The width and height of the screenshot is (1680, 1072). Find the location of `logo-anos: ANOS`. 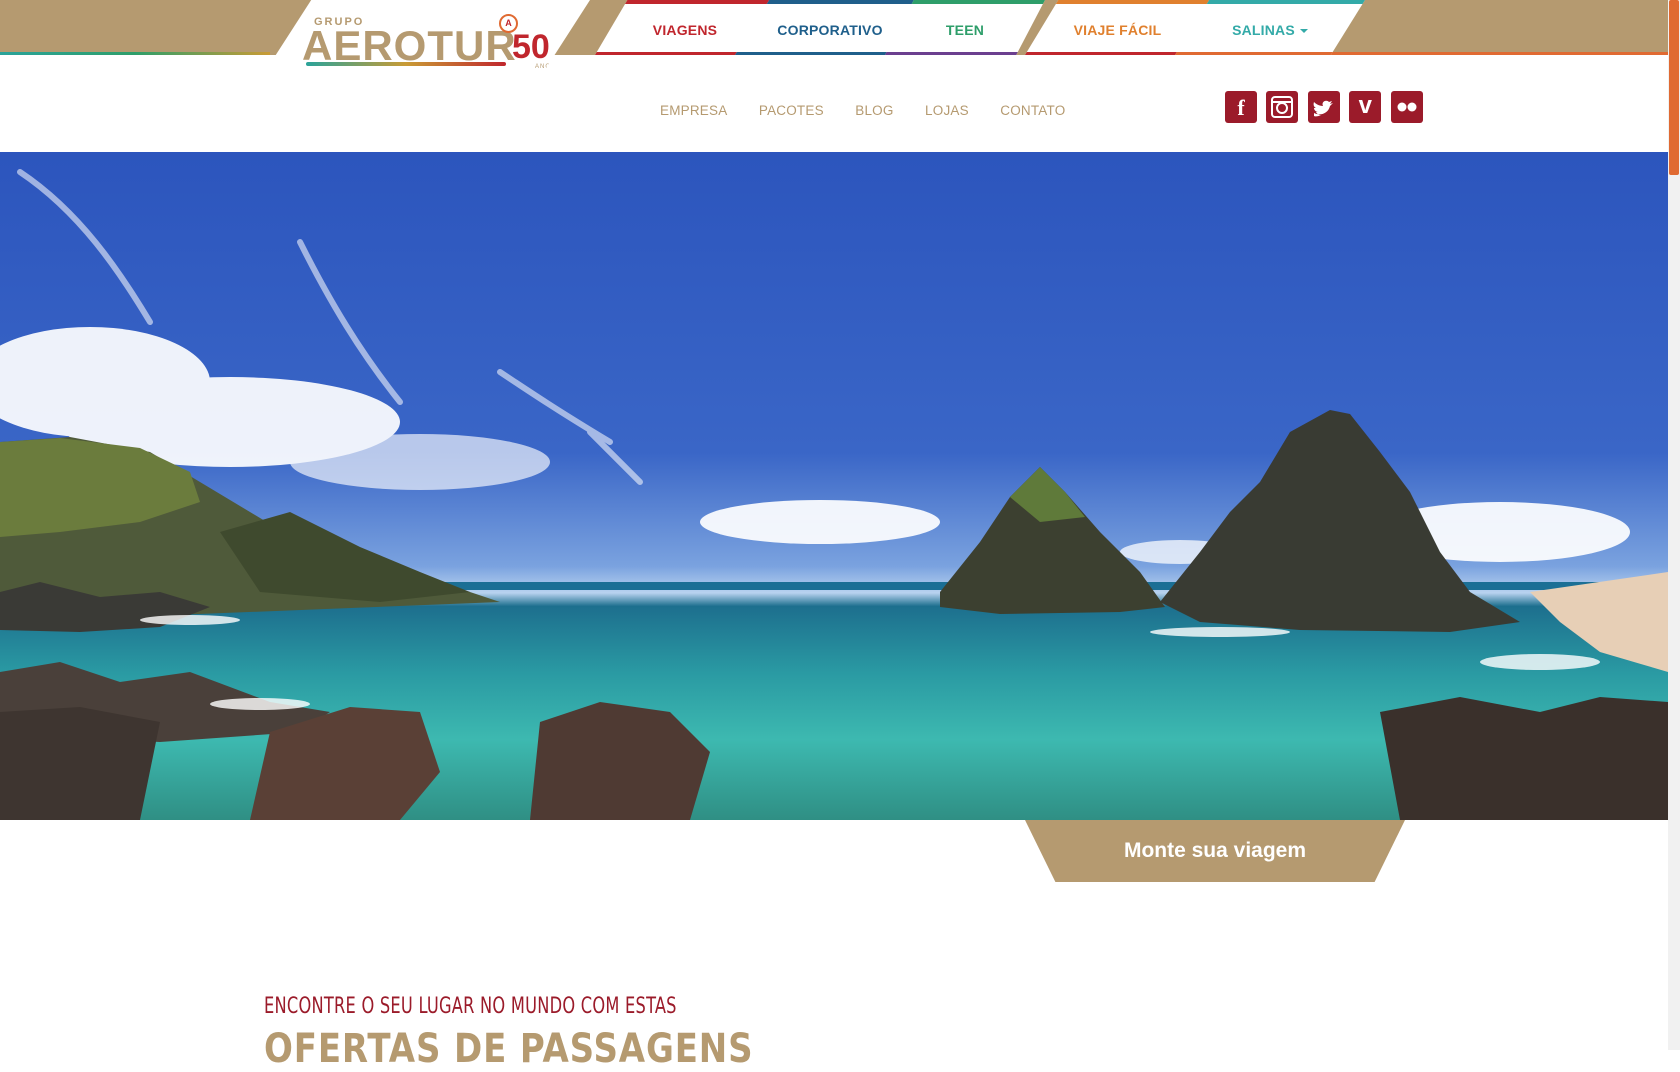

logo-anos: ANOS is located at coordinates (546, 67).